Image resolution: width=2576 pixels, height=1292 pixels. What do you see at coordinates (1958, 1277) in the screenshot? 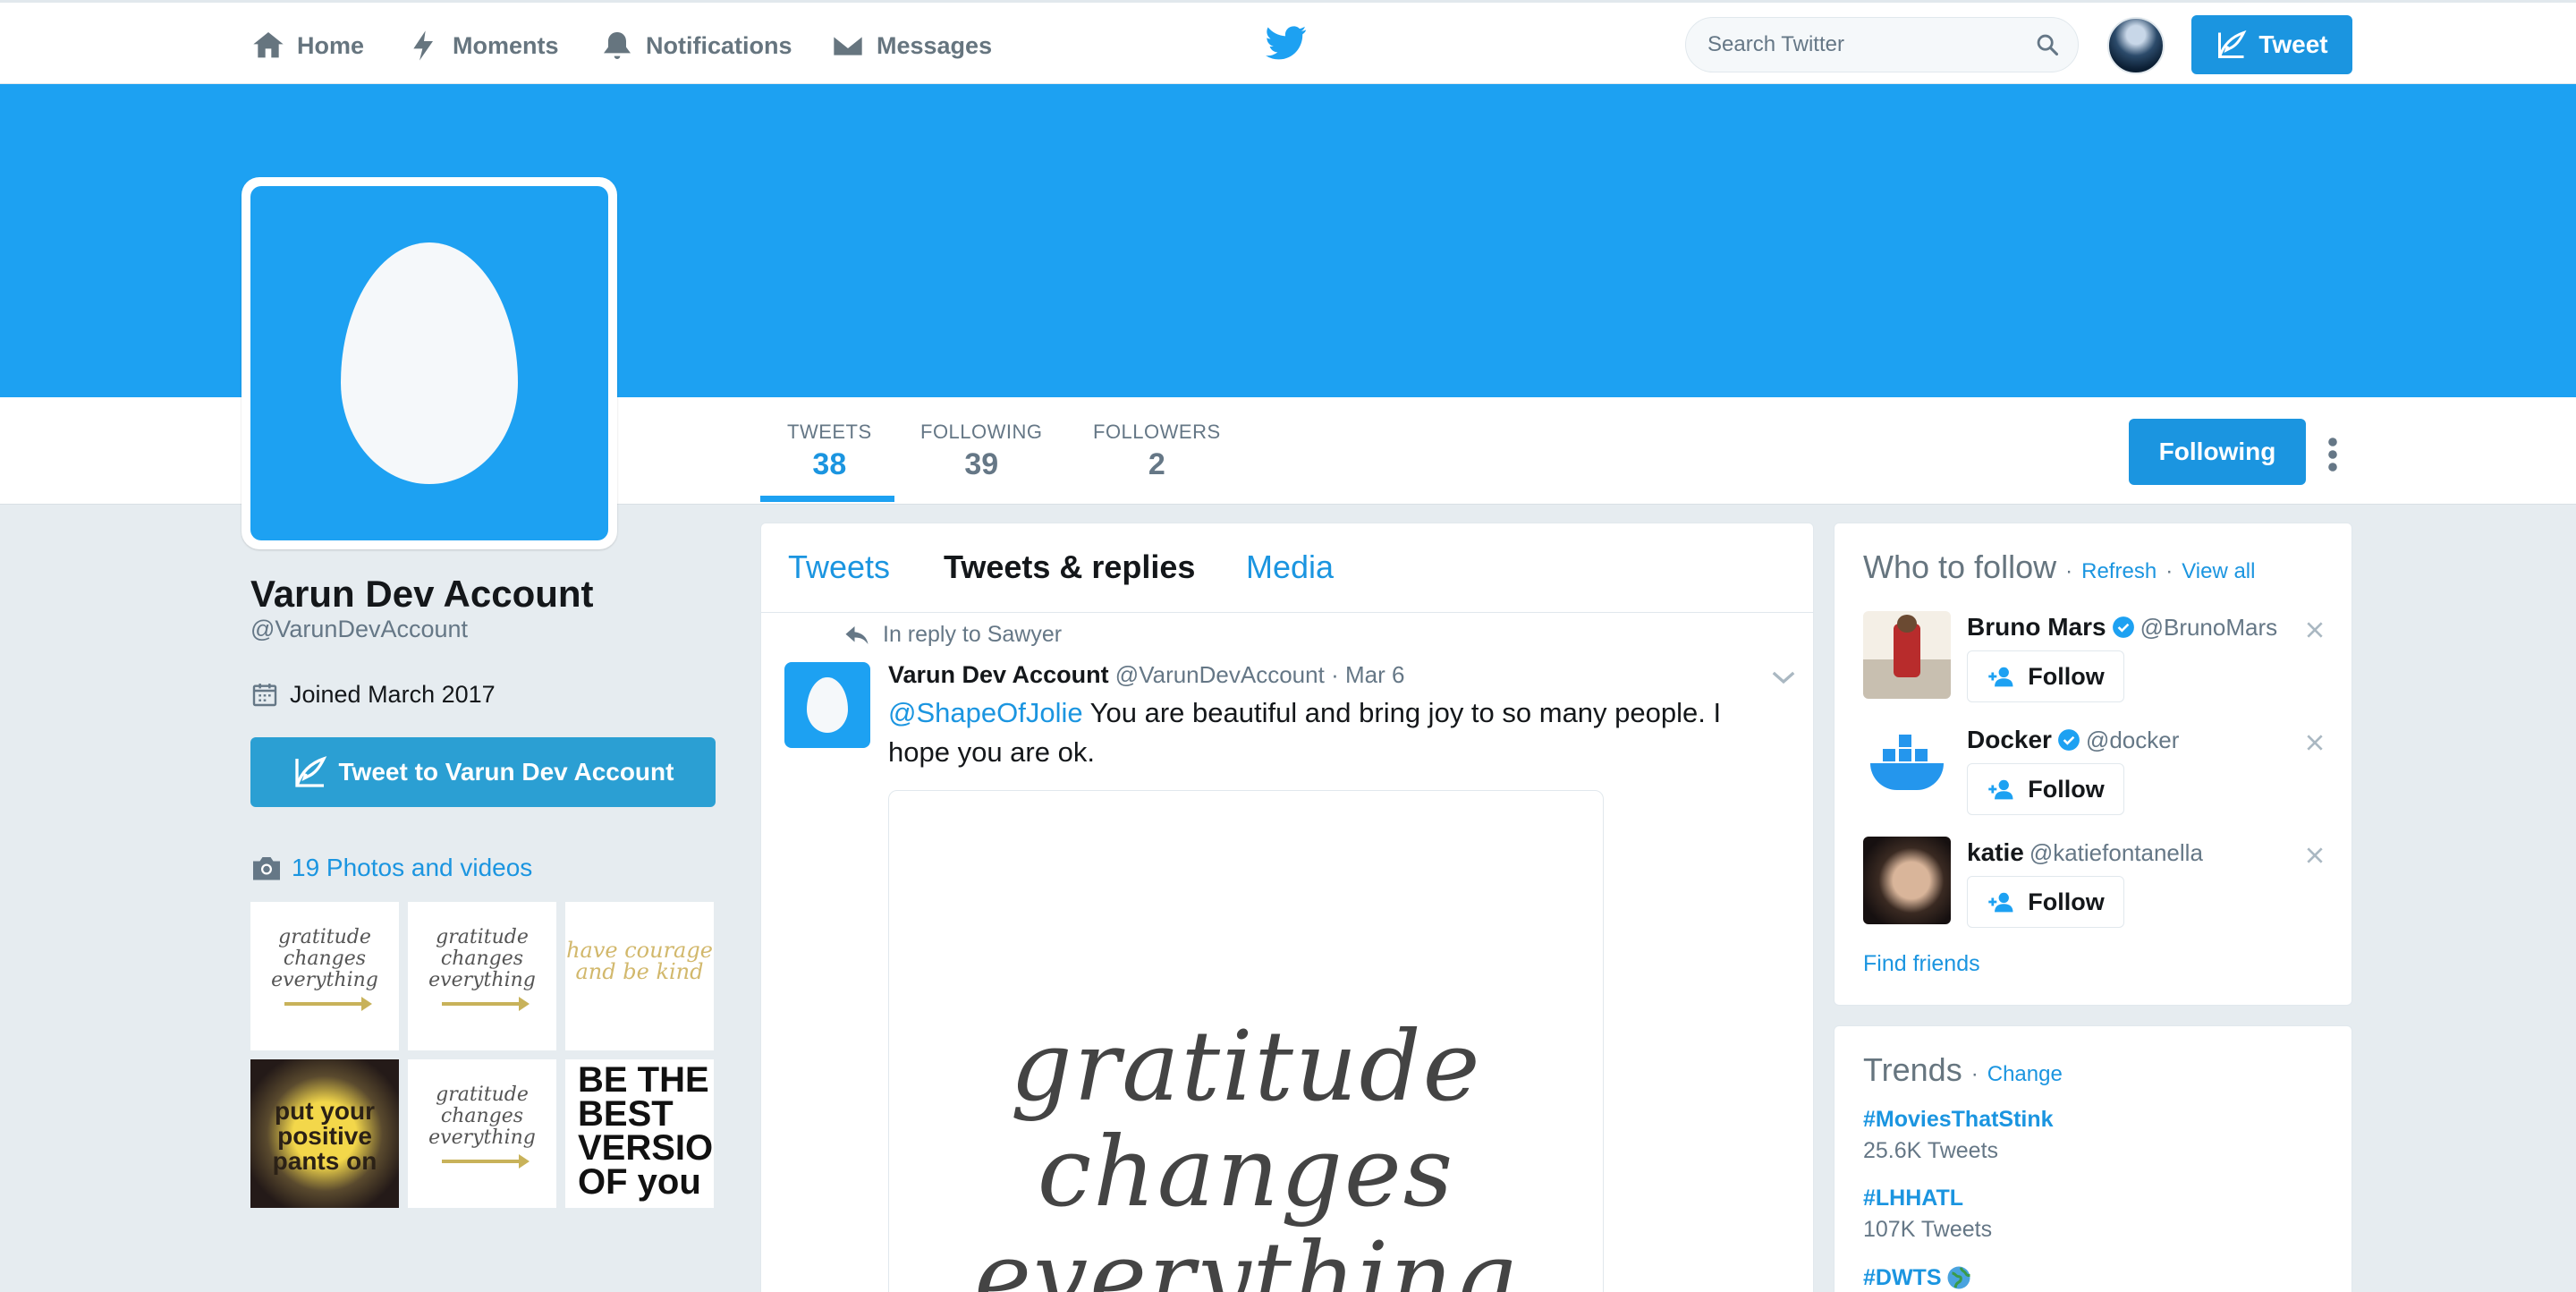
I see `globe-icon` at bounding box center [1958, 1277].